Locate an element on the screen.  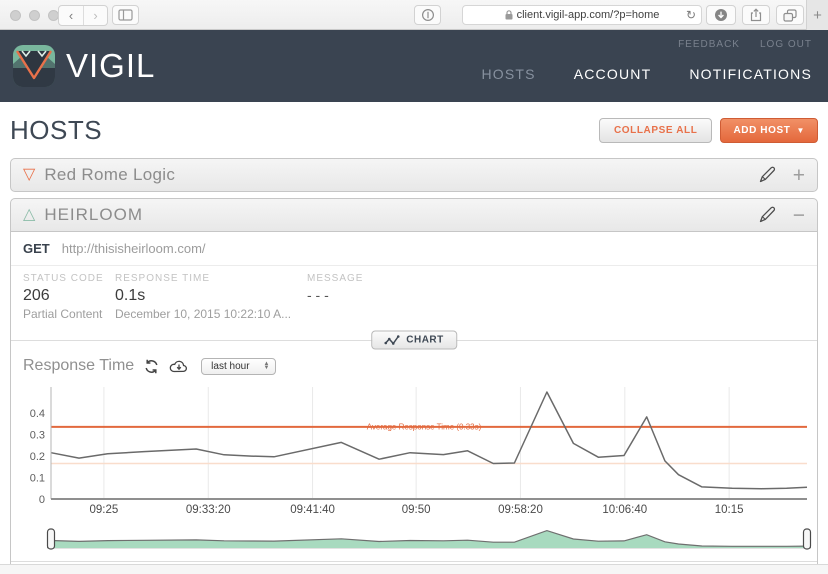
address-url: client.vigil-app.com/?p=home is located at coordinates (588, 15).